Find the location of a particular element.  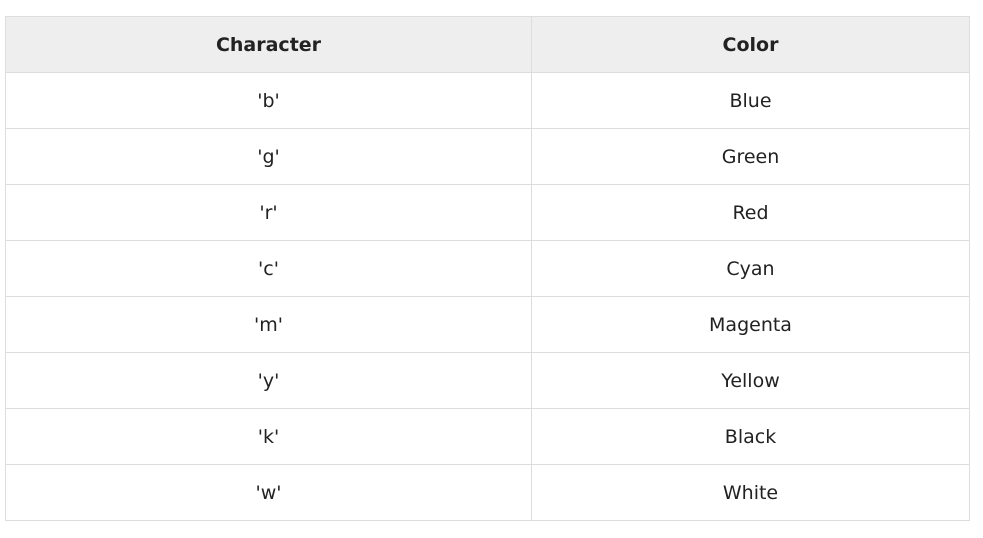

cell-character: 'r' is located at coordinates (268, 212).